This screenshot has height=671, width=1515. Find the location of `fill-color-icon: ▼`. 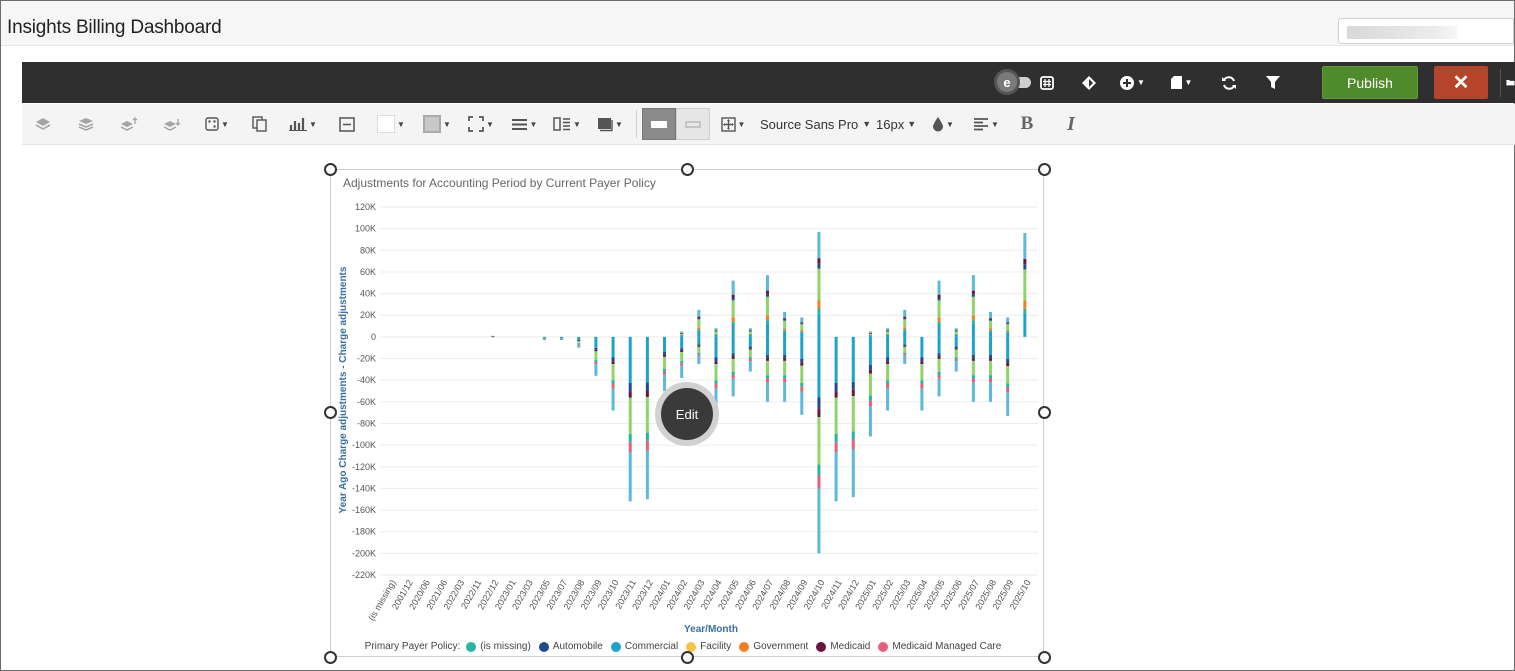

fill-color-icon: ▼ is located at coordinates (391, 124).